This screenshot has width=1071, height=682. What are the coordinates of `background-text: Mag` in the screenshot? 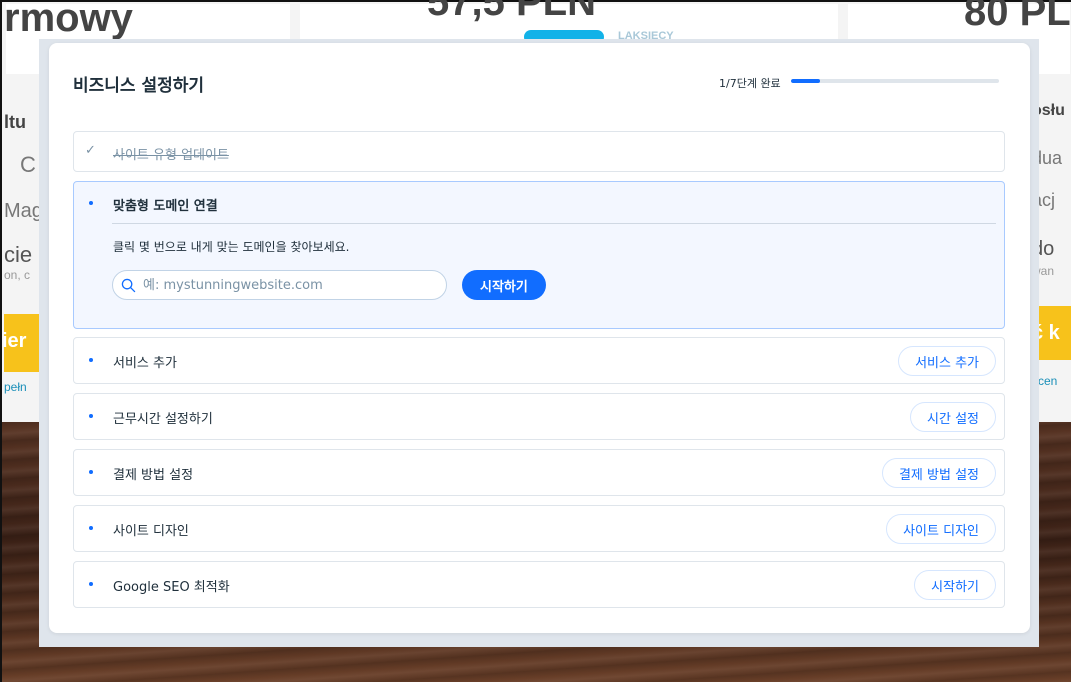 It's located at (22, 211).